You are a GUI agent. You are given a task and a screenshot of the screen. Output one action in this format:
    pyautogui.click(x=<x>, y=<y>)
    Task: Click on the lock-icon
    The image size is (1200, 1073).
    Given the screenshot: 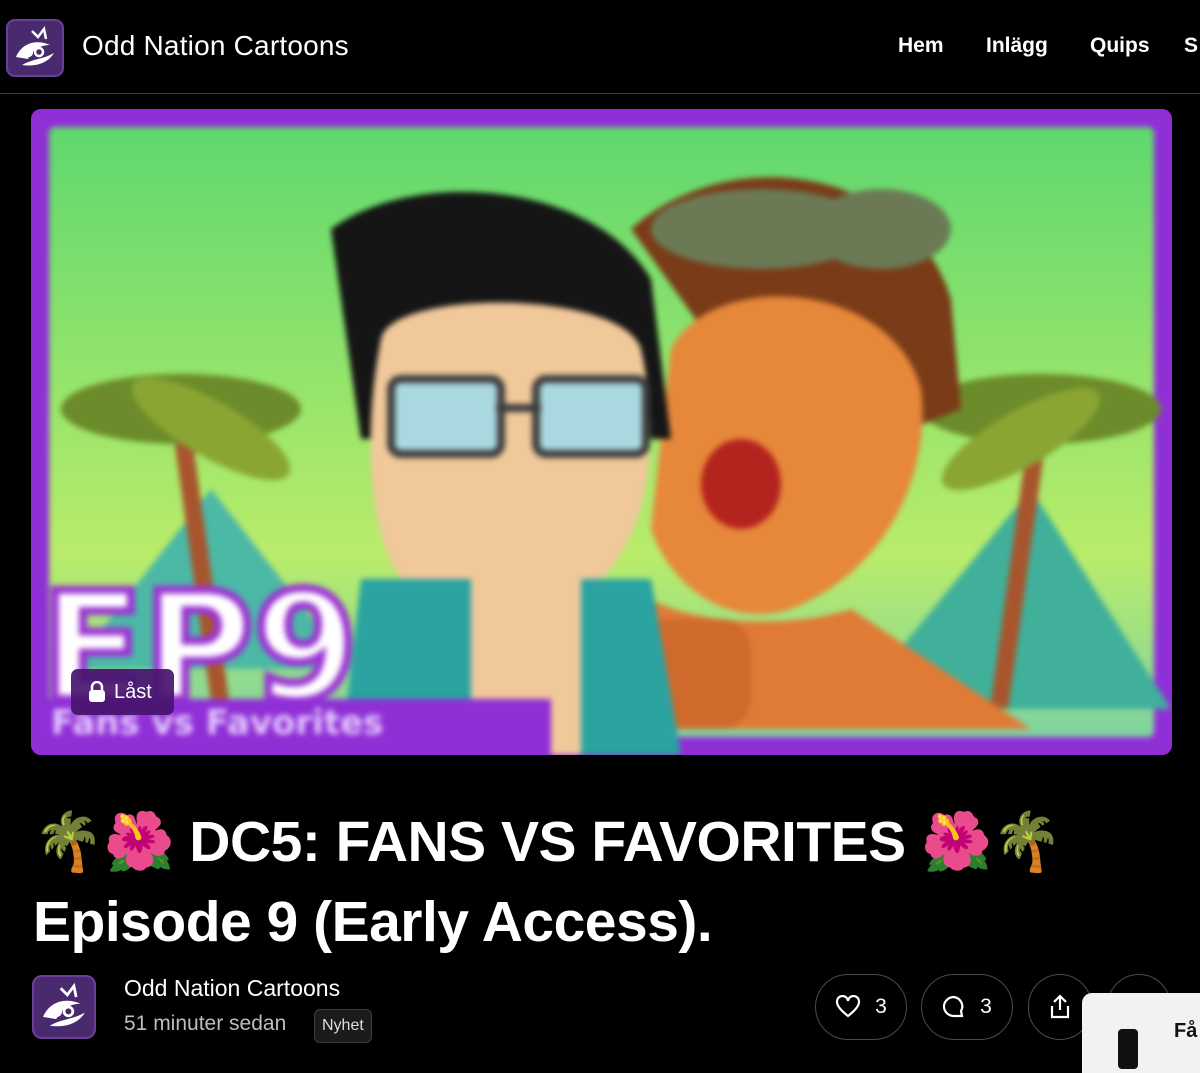 What is the action you would take?
    pyautogui.click(x=97, y=691)
    